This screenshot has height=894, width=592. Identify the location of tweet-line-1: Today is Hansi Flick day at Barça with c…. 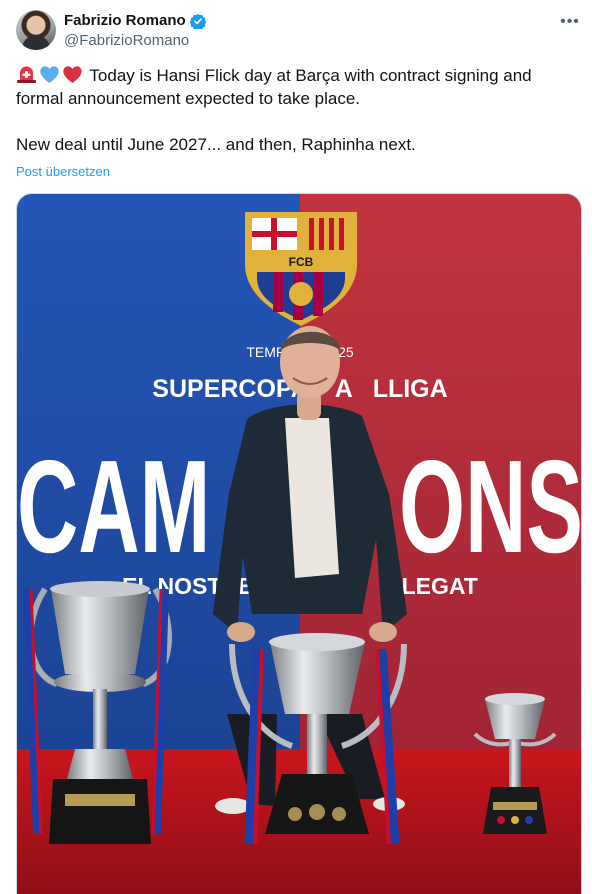
(274, 87).